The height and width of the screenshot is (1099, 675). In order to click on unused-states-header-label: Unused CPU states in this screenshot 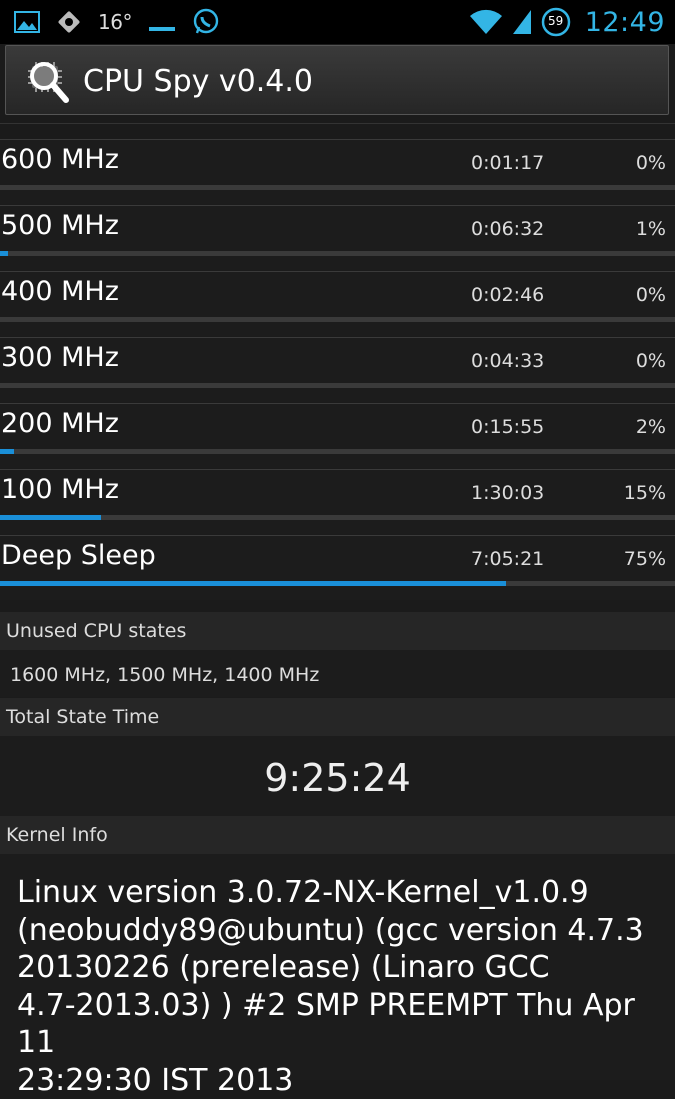, I will do `click(96, 631)`.